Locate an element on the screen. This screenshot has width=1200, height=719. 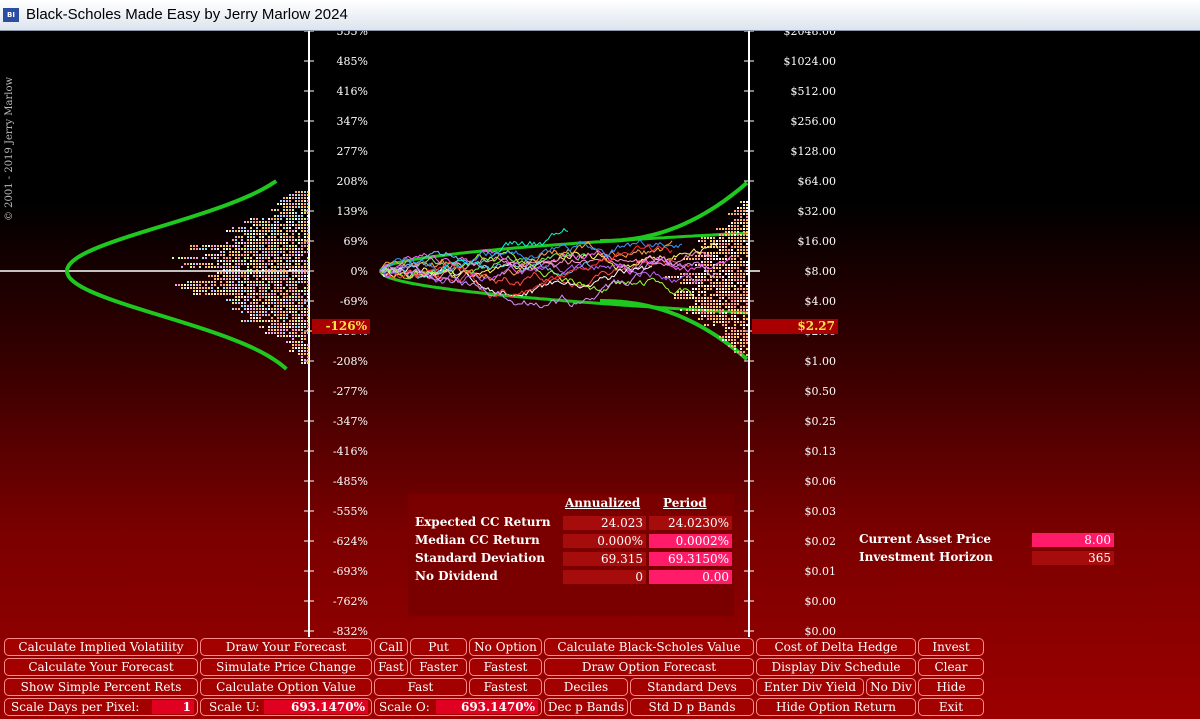
fastest-button-2: Fastest is located at coordinates (505, 687).